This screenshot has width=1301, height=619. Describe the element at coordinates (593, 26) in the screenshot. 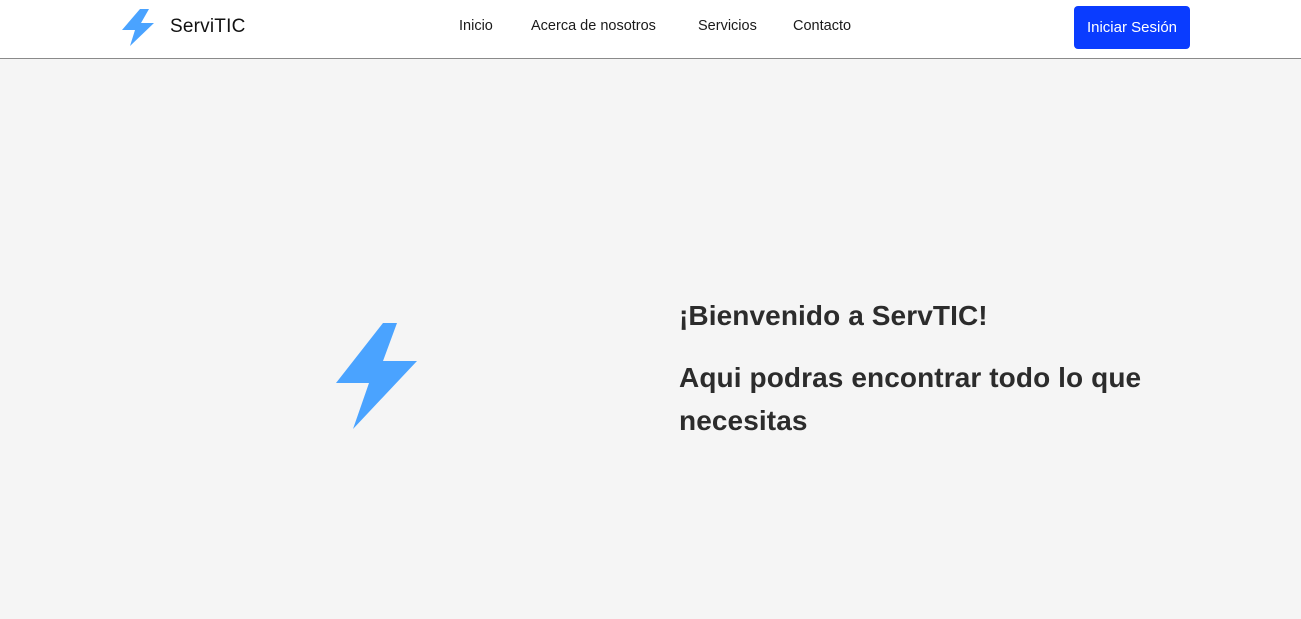

I see `nav-item-acerca: Acerca de nosotros` at that location.